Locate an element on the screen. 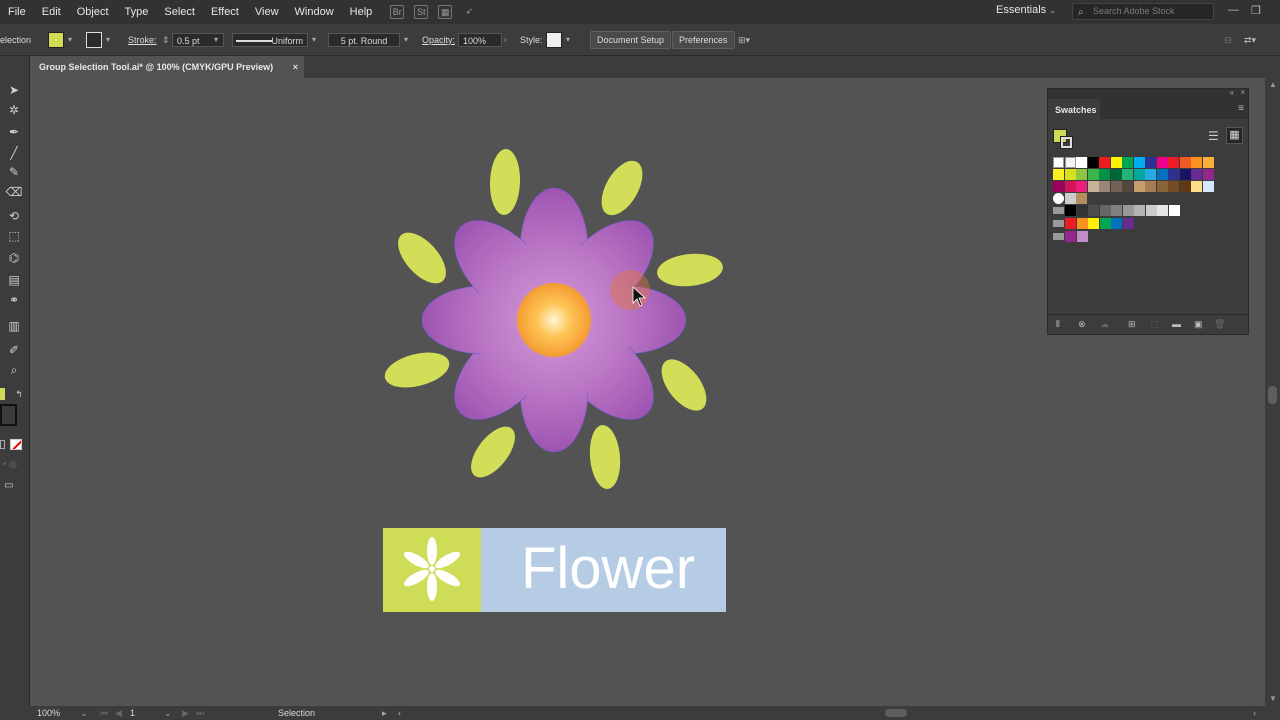  vertical-scroll-thumb is located at coordinates (1272, 395).